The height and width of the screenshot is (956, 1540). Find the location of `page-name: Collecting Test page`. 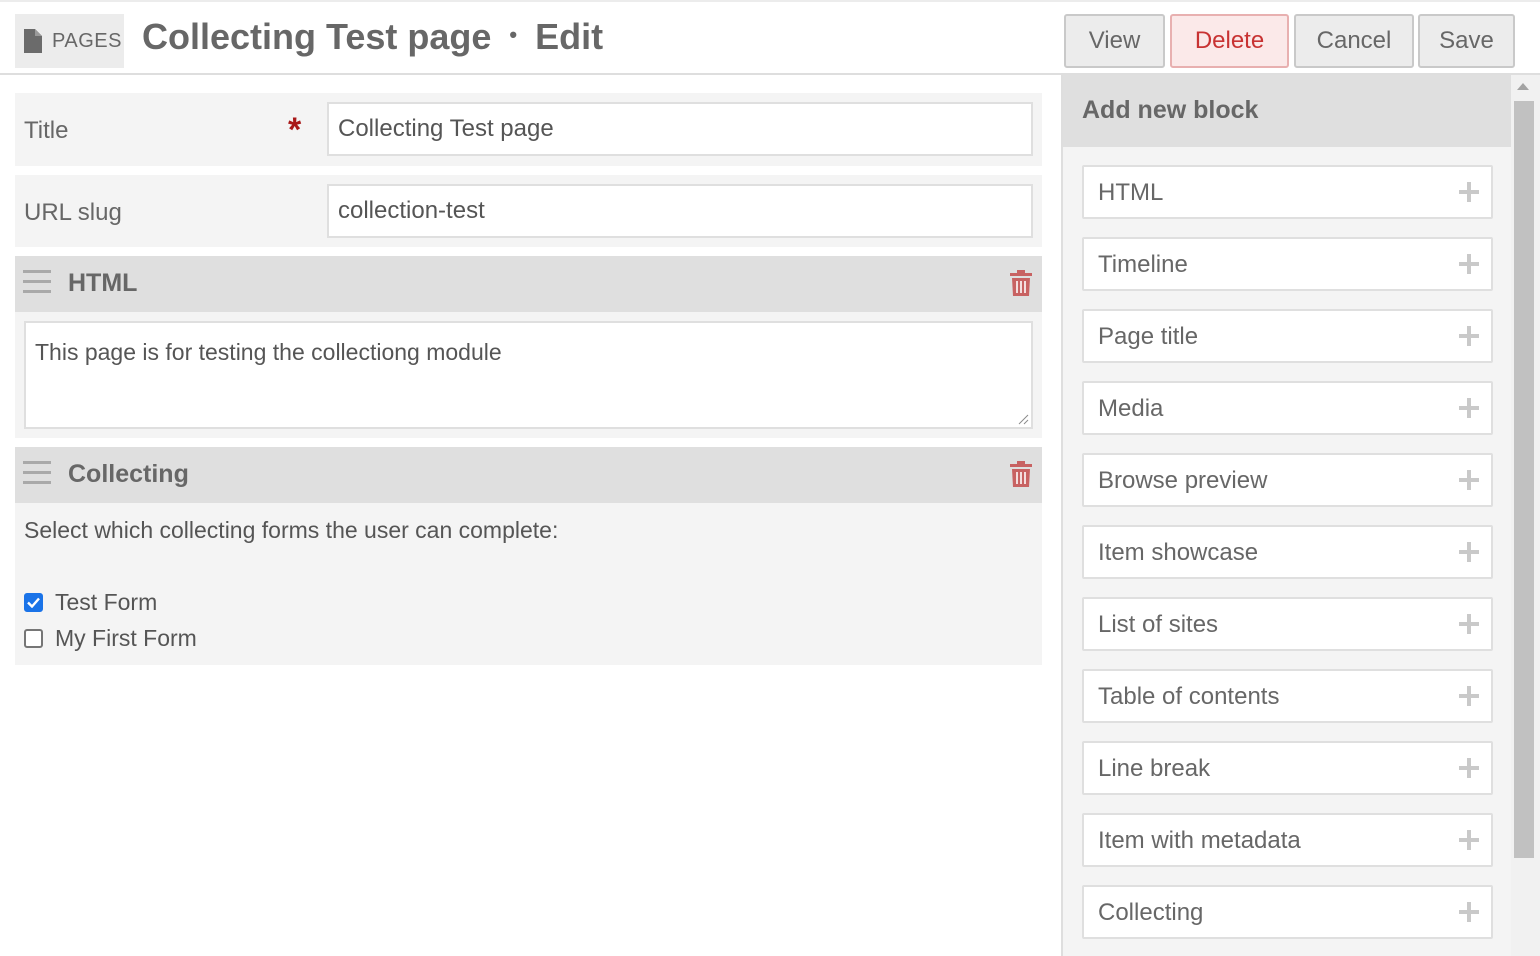

page-name: Collecting Test page is located at coordinates (317, 36).